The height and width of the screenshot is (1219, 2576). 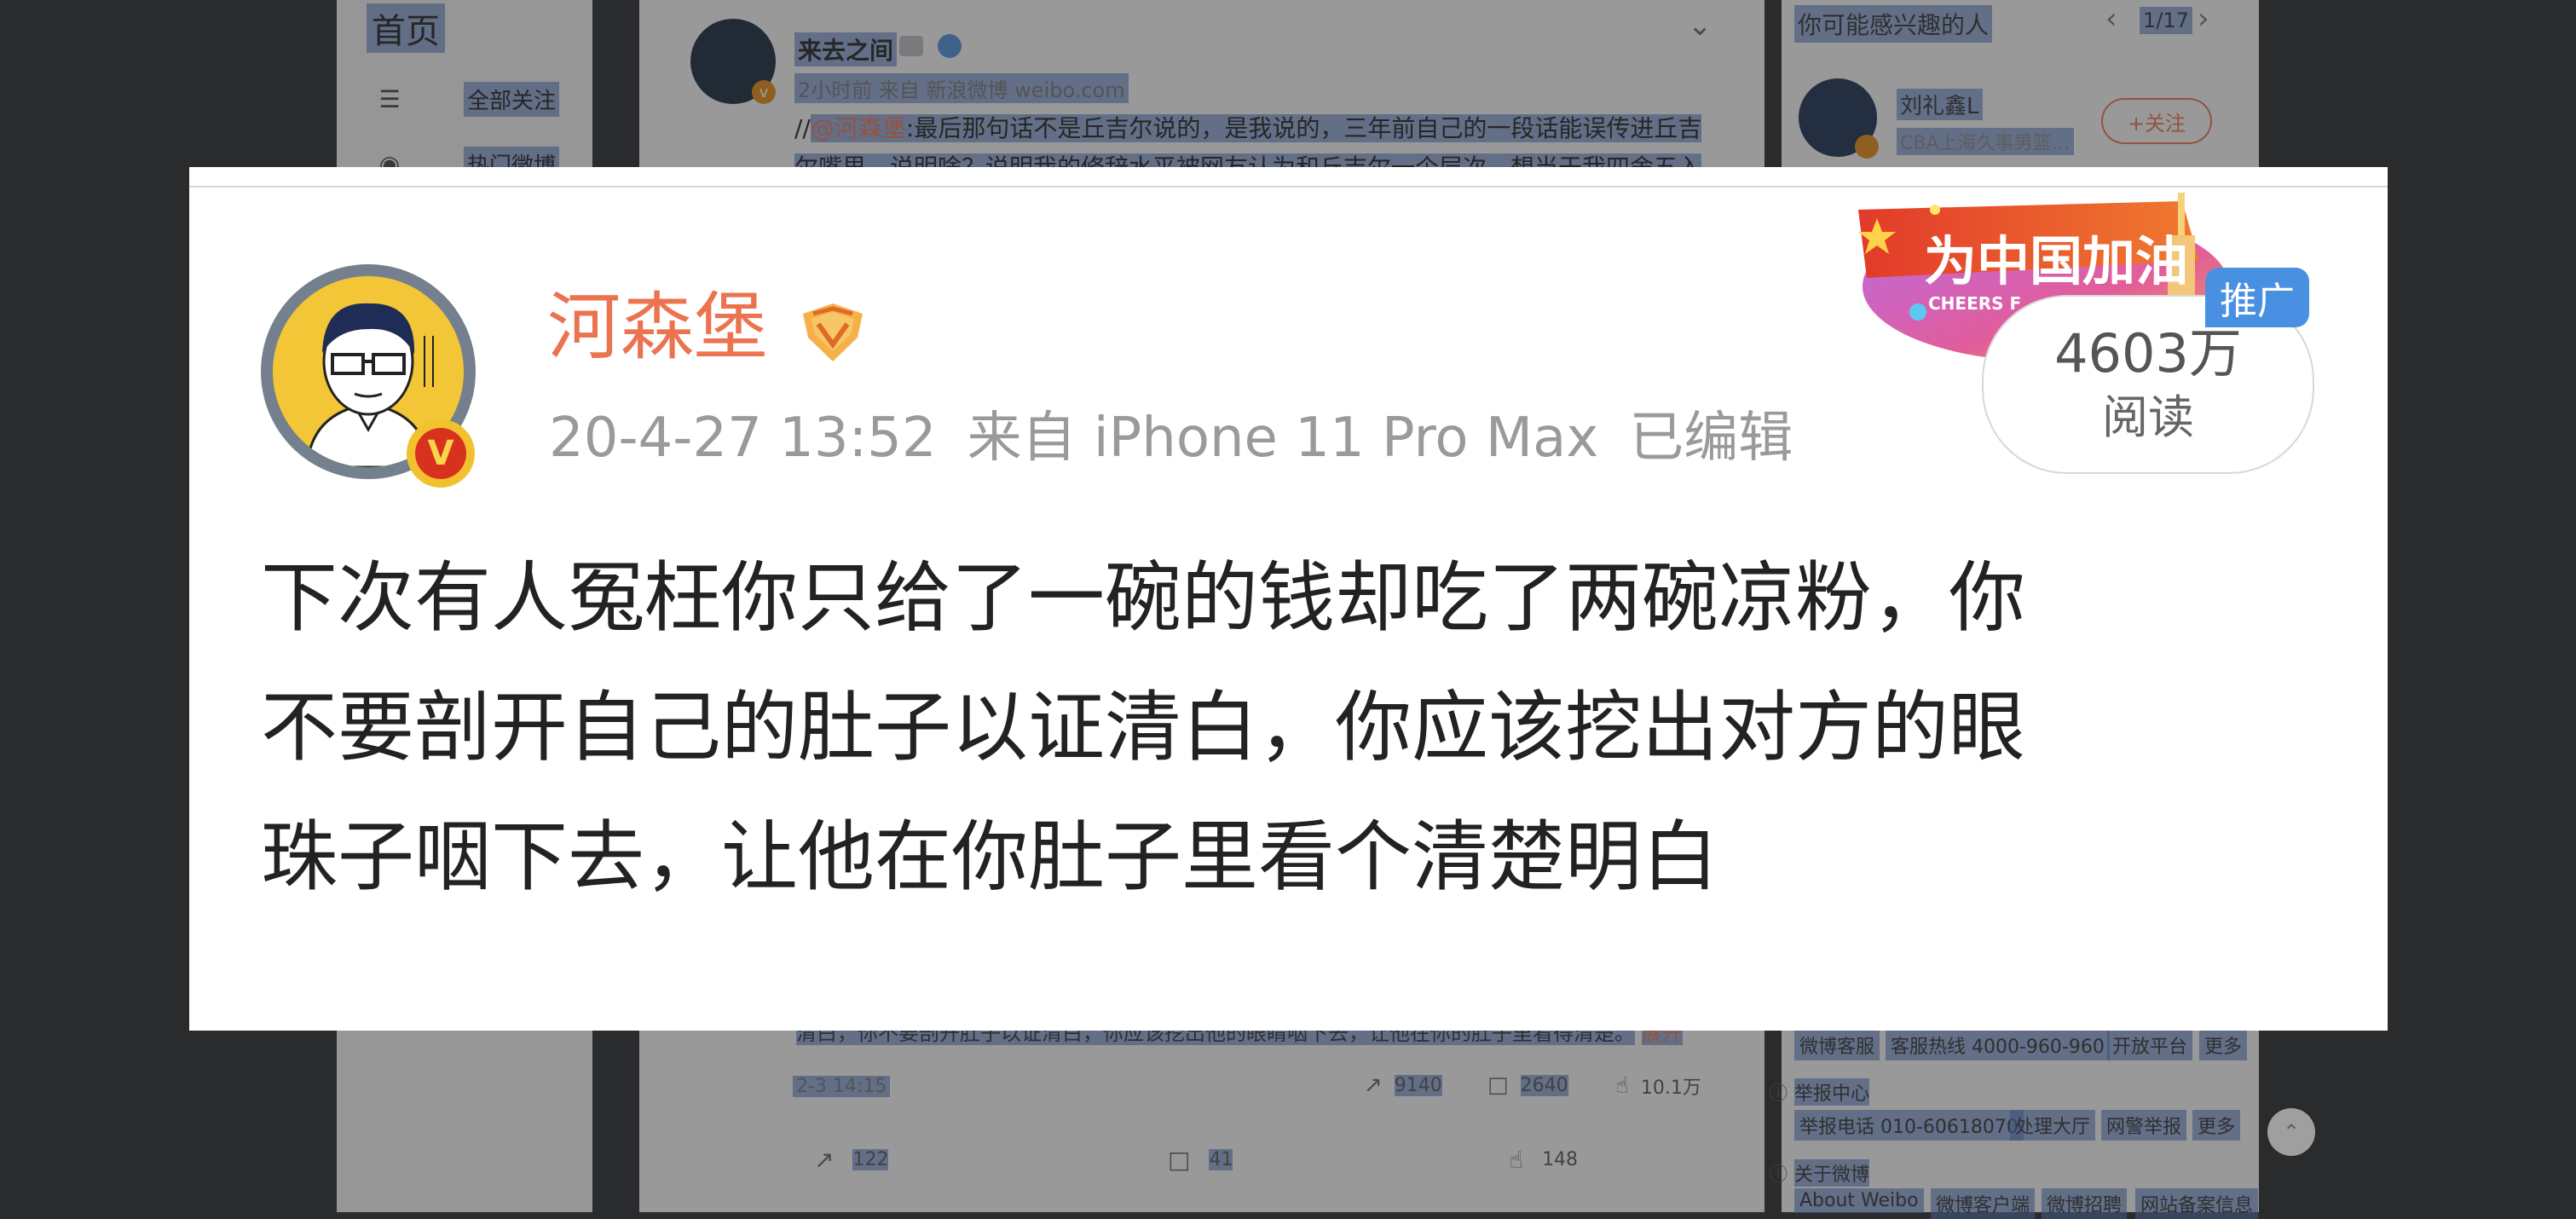 I want to click on chevron-right-icon: ›, so click(x=2203, y=19).